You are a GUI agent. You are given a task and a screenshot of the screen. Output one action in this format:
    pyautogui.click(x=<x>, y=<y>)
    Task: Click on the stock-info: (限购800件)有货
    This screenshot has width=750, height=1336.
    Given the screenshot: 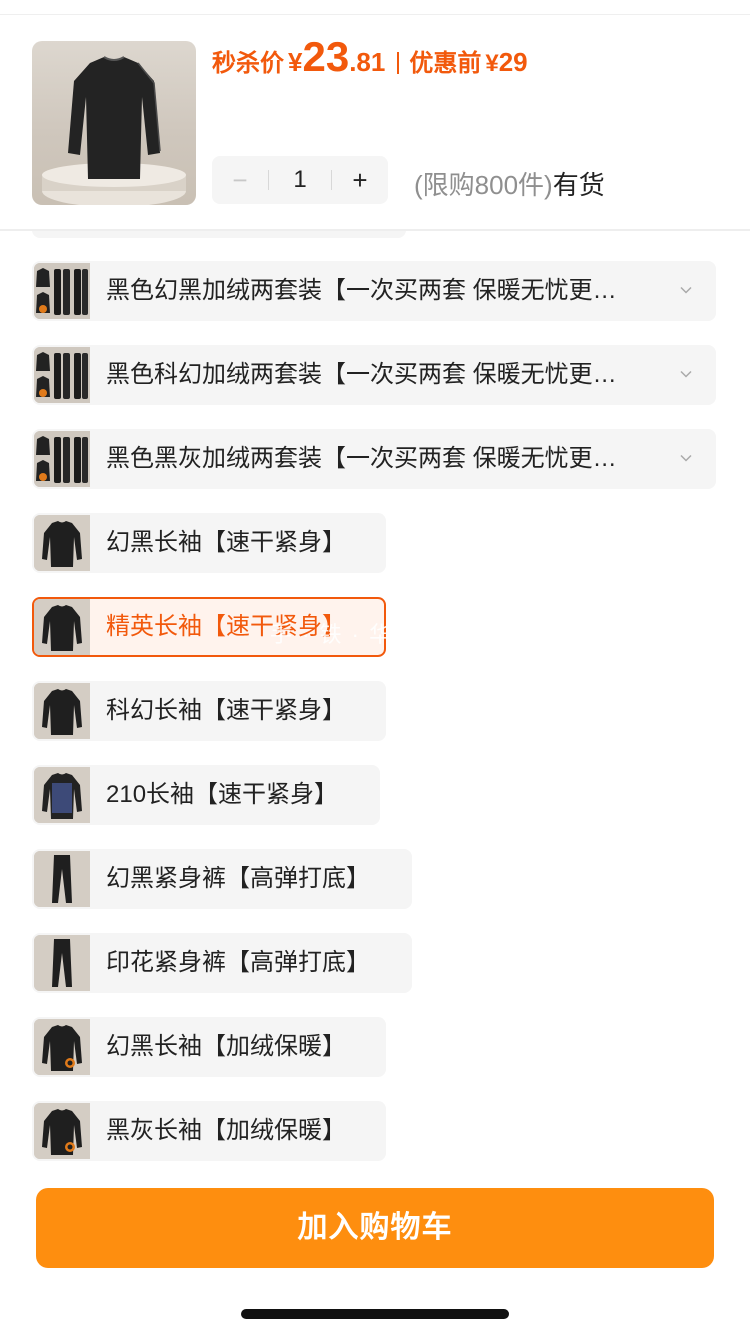 What is the action you would take?
    pyautogui.click(x=509, y=183)
    